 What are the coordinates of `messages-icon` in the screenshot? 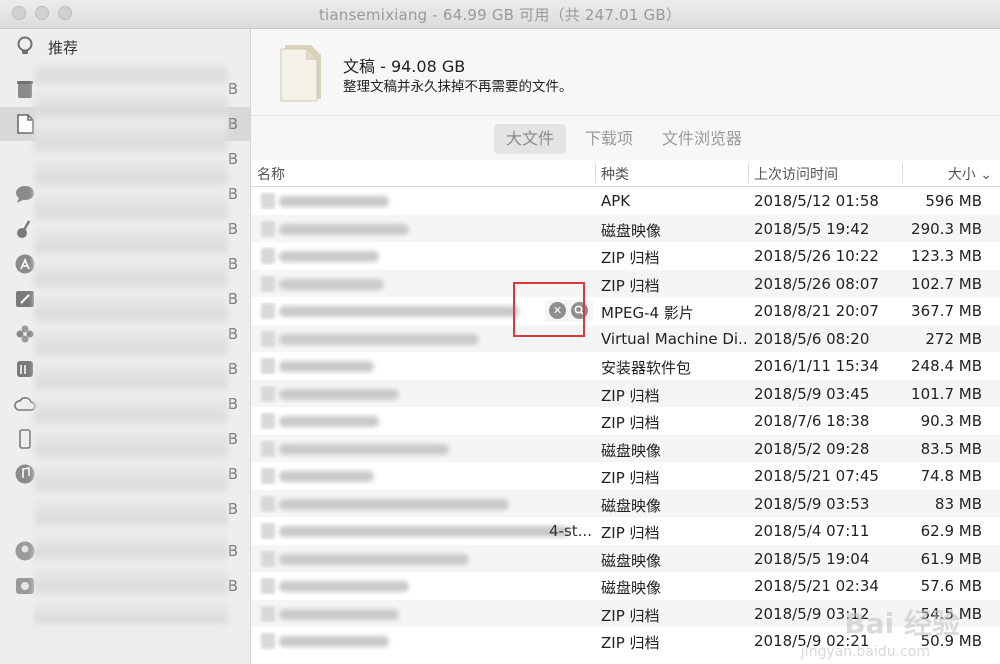 It's located at (25, 194).